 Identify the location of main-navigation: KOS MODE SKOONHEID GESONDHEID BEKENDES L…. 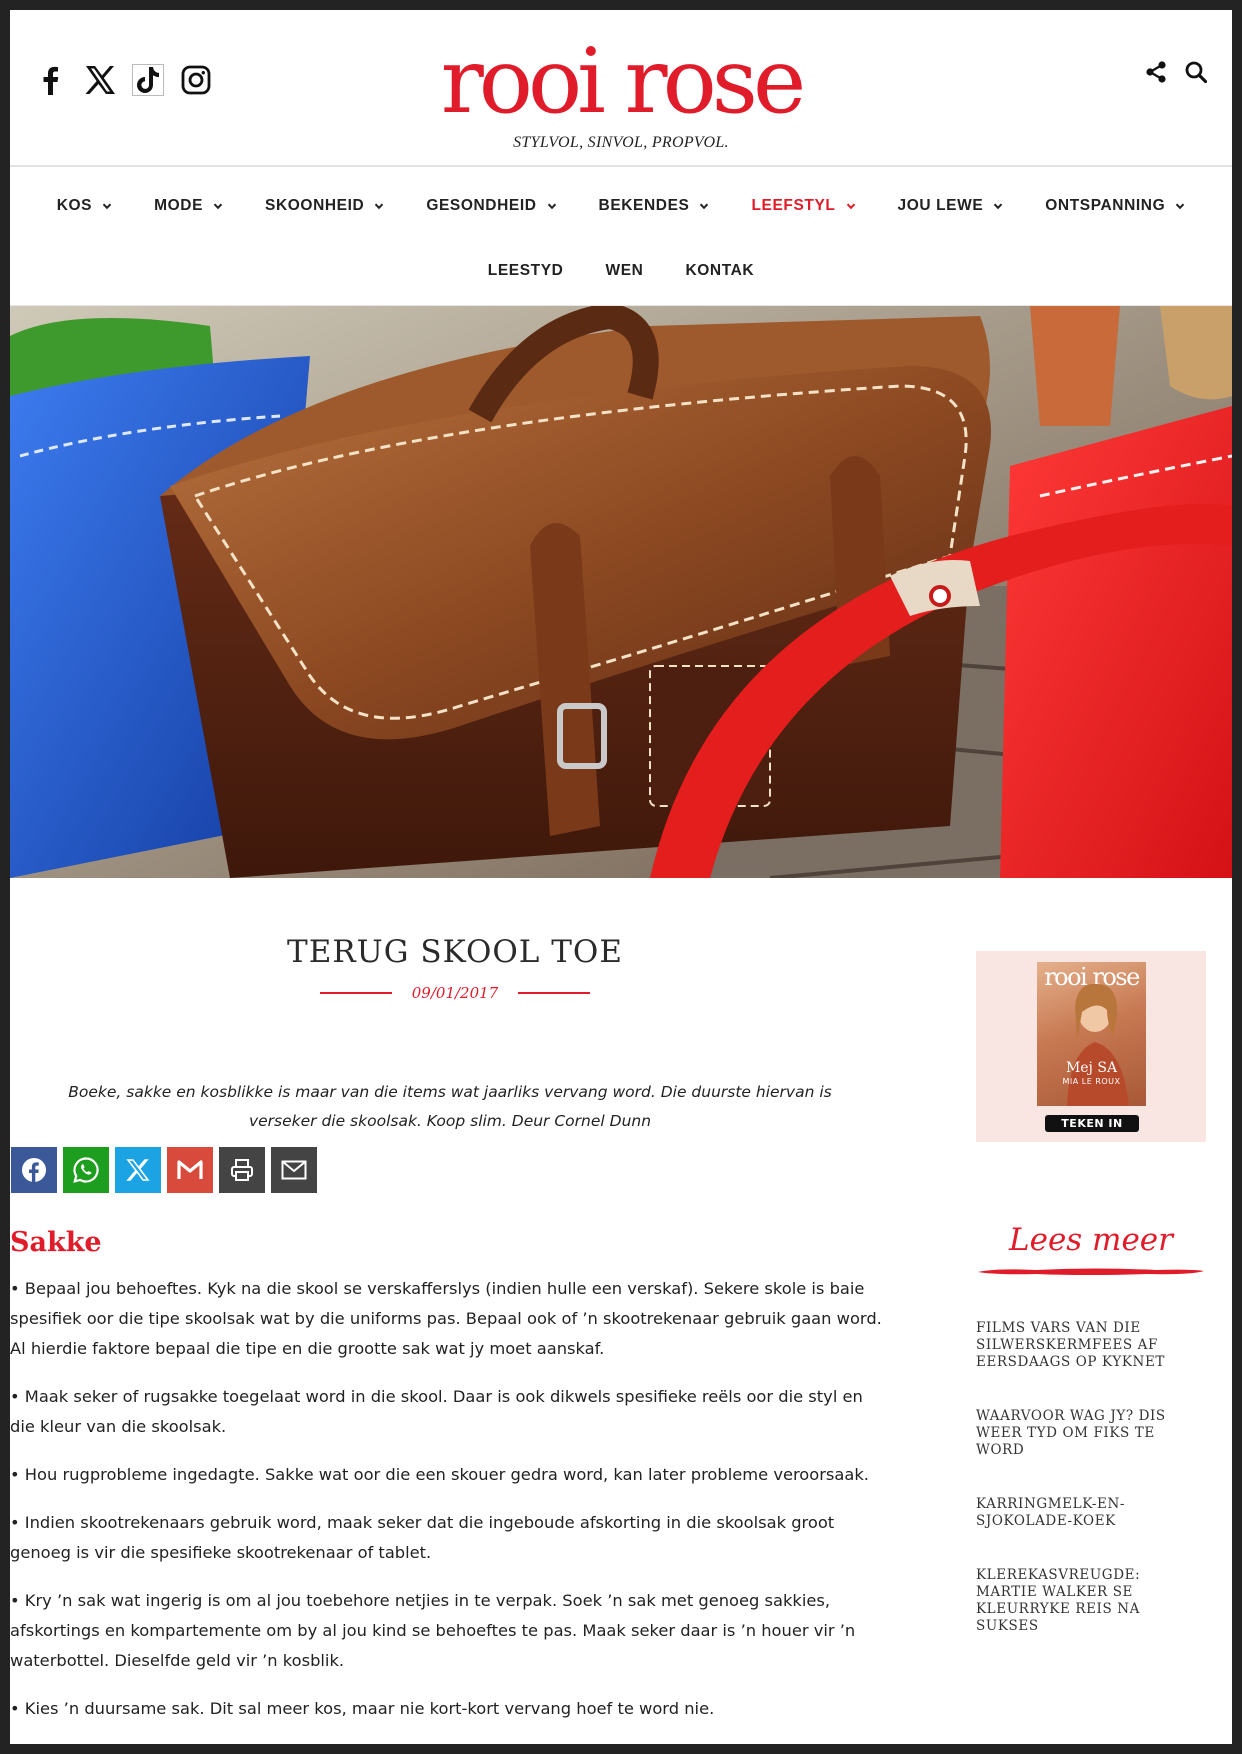
(621, 237).